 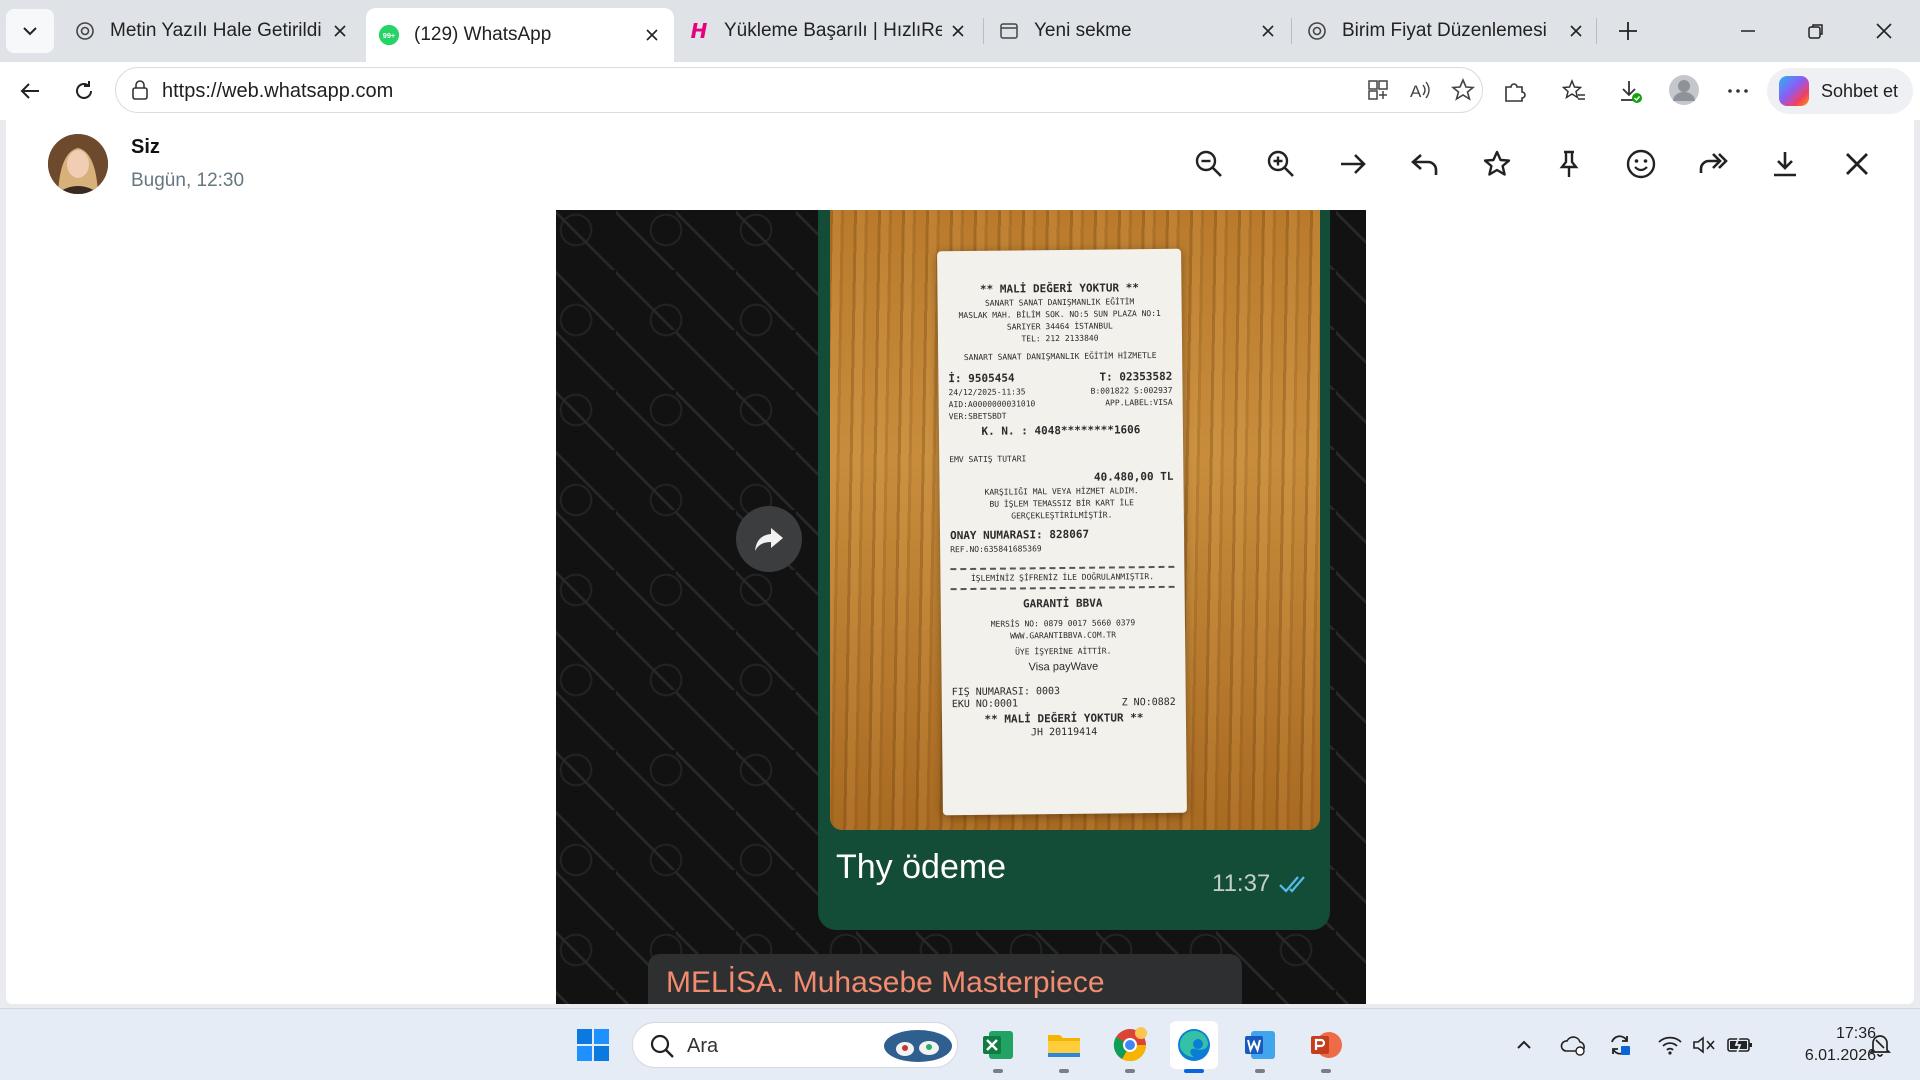 I want to click on wifi-icon, so click(x=1670, y=1045).